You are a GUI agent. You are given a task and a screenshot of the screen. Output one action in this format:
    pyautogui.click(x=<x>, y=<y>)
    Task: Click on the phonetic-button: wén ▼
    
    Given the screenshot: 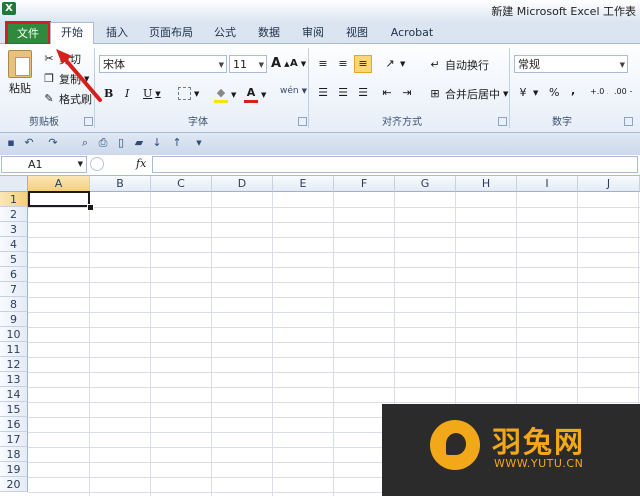 What is the action you would take?
    pyautogui.click(x=293, y=91)
    